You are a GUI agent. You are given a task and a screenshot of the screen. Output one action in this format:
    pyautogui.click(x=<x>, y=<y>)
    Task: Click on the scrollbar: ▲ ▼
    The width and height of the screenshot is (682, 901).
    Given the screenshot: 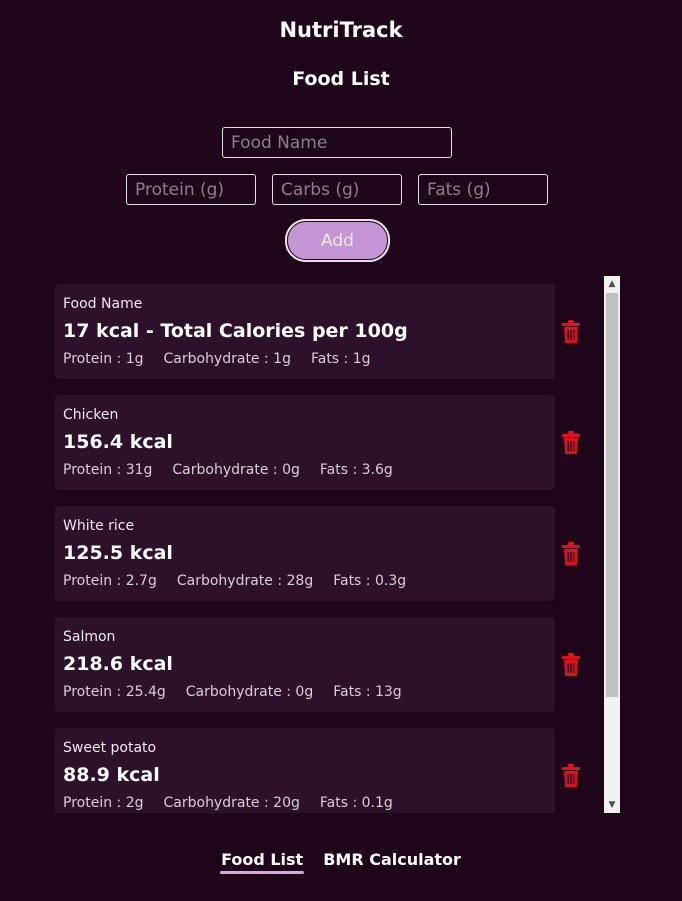 What is the action you would take?
    pyautogui.click(x=612, y=544)
    